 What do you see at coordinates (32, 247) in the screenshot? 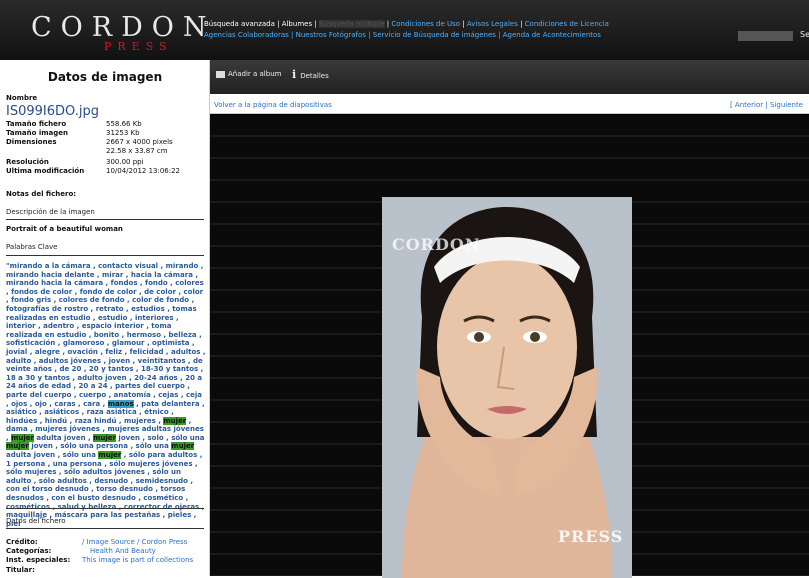
I see `keywords-label: Palabras Clave` at bounding box center [32, 247].